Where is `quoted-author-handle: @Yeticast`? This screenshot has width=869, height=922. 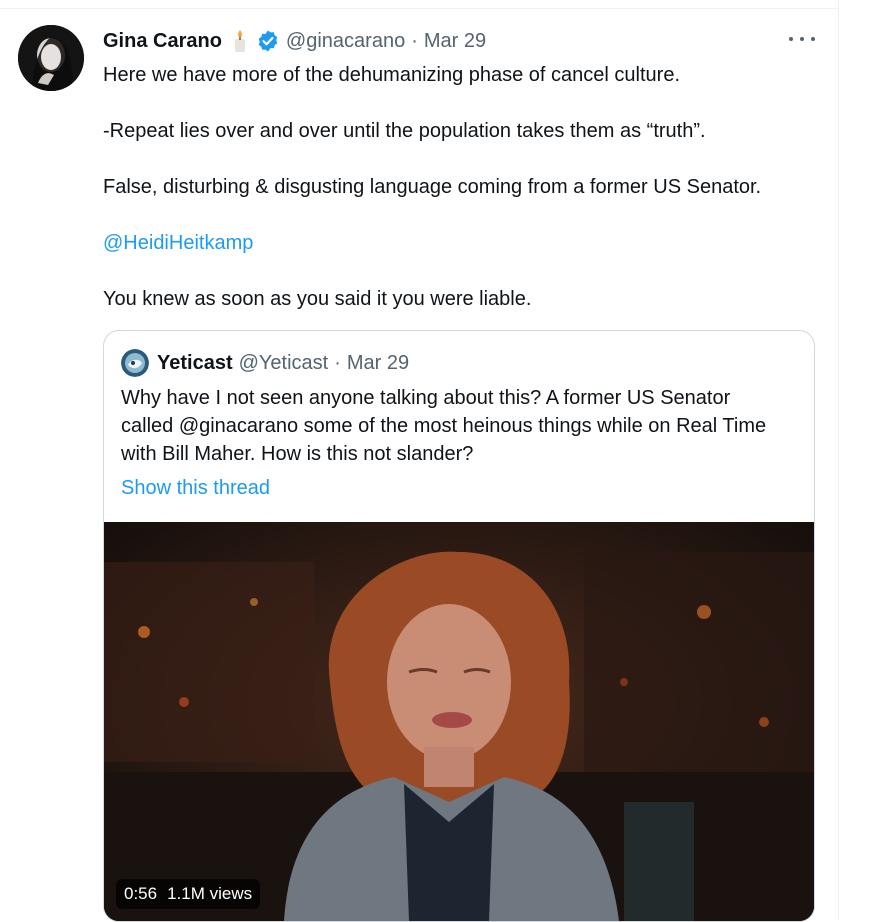 quoted-author-handle: @Yeticast is located at coordinates (284, 363).